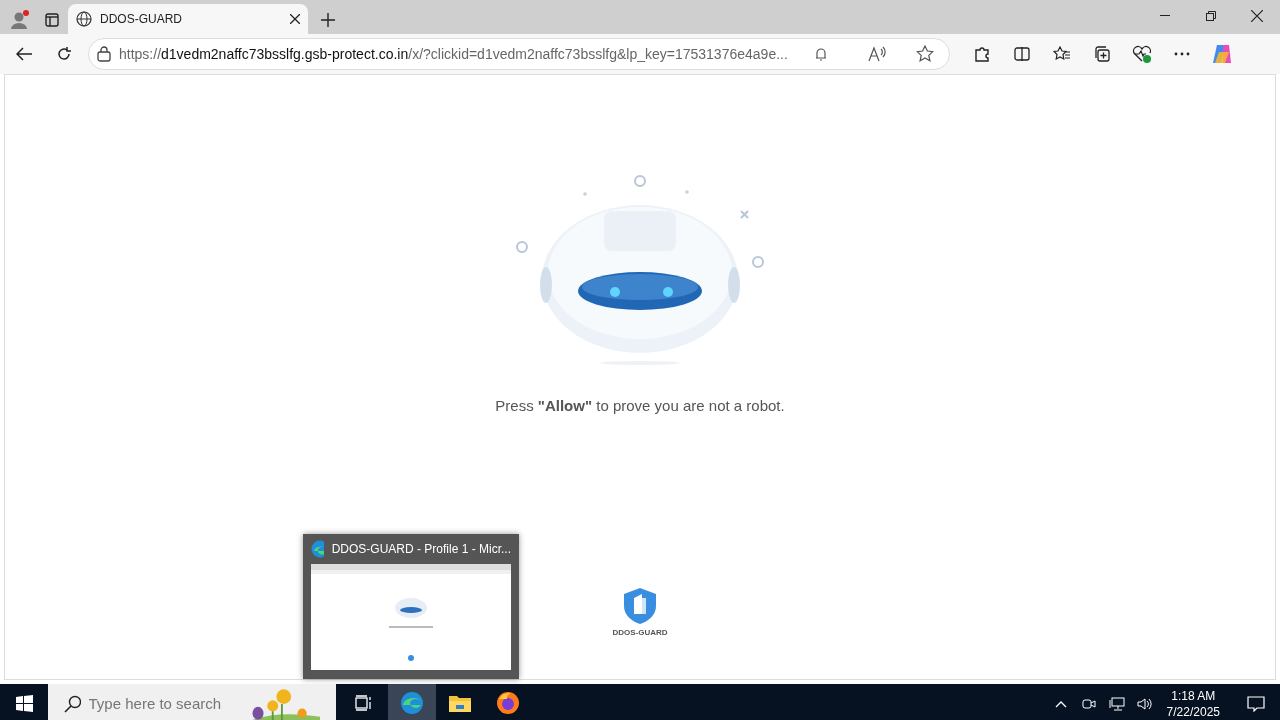 This screenshot has height=720, width=1280. I want to click on shield-logo-icon, so click(640, 605).